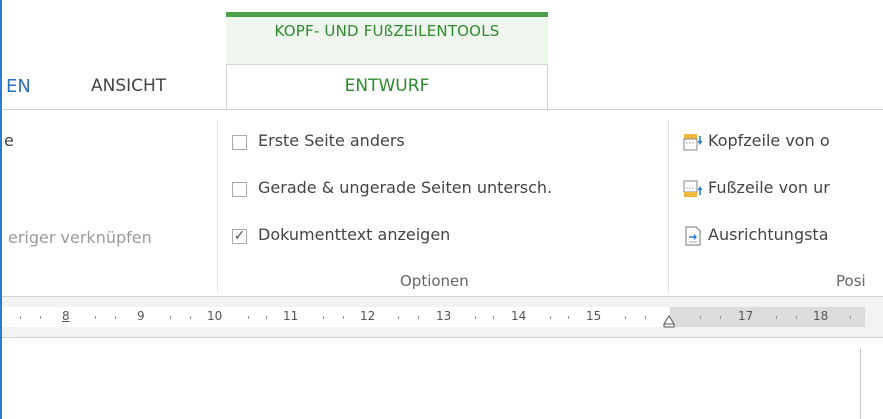 Image resolution: width=883 pixels, height=419 pixels. Describe the element at coordinates (851, 281) in the screenshot. I see `group-label-position: Posi` at that location.